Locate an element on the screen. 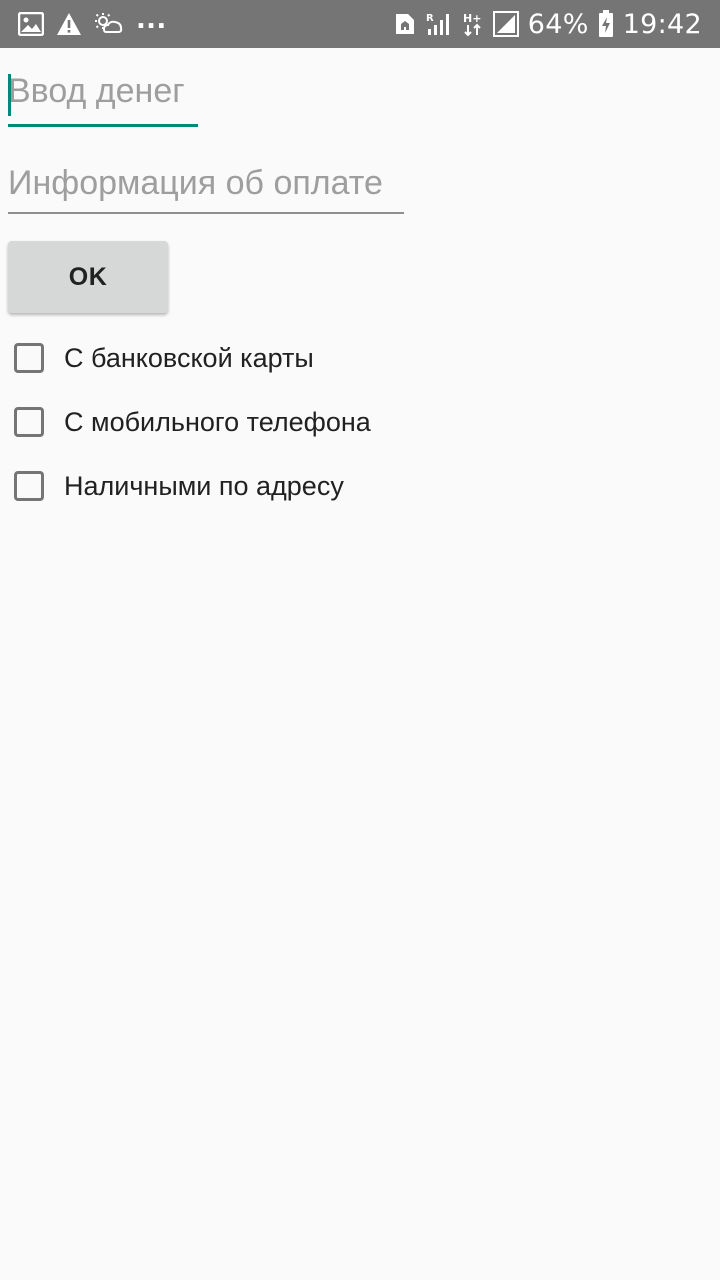 The height and width of the screenshot is (1280, 720). amount-input is located at coordinates (103, 91).